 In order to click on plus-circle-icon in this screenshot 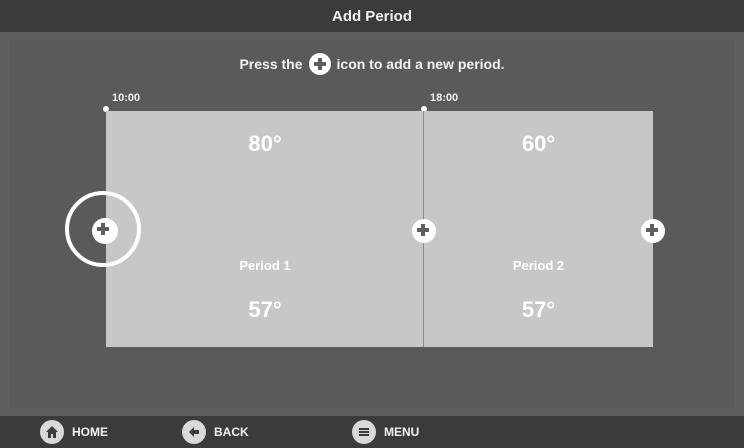, I will do `click(319, 64)`.